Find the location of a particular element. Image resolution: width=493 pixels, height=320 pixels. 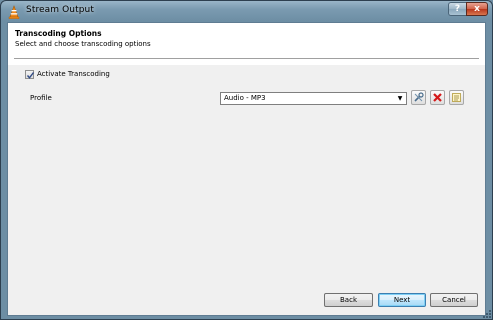

next-button: Next is located at coordinates (402, 300).